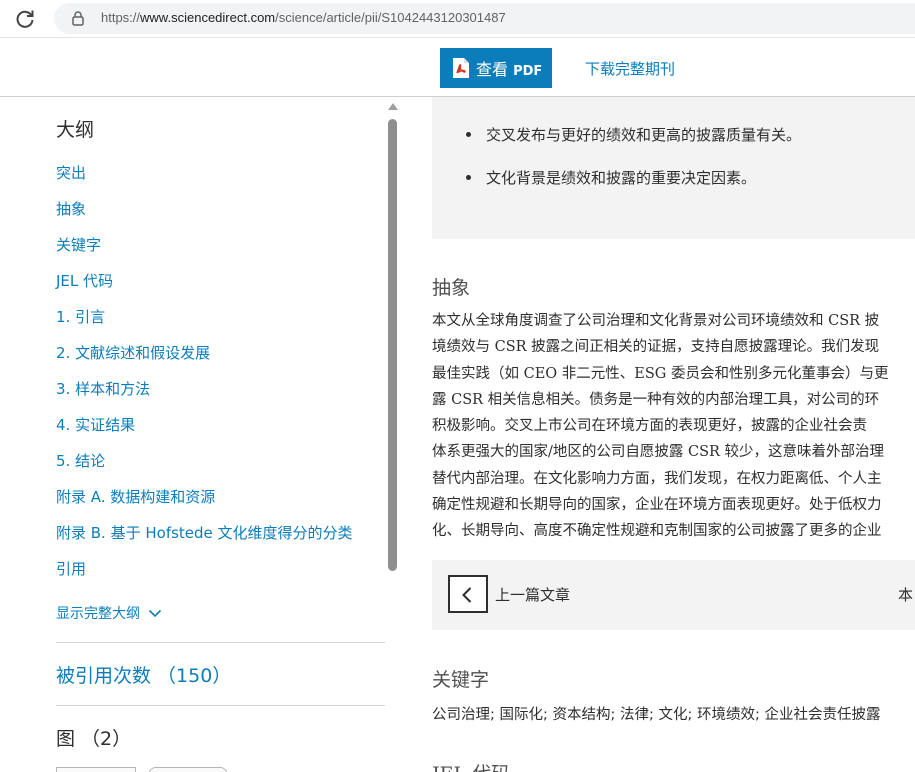  Describe the element at coordinates (528, 71) in the screenshot. I see `pdf-text: PDF` at that location.